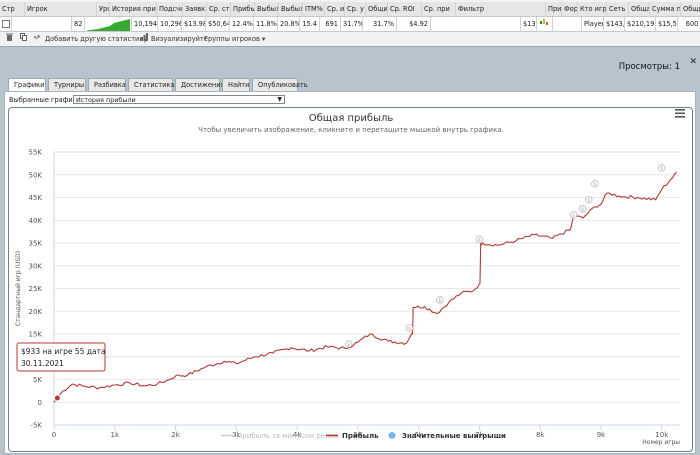 This screenshot has width=700, height=455. I want to click on add-stat-link: Добавить другую статистику, so click(96, 39).